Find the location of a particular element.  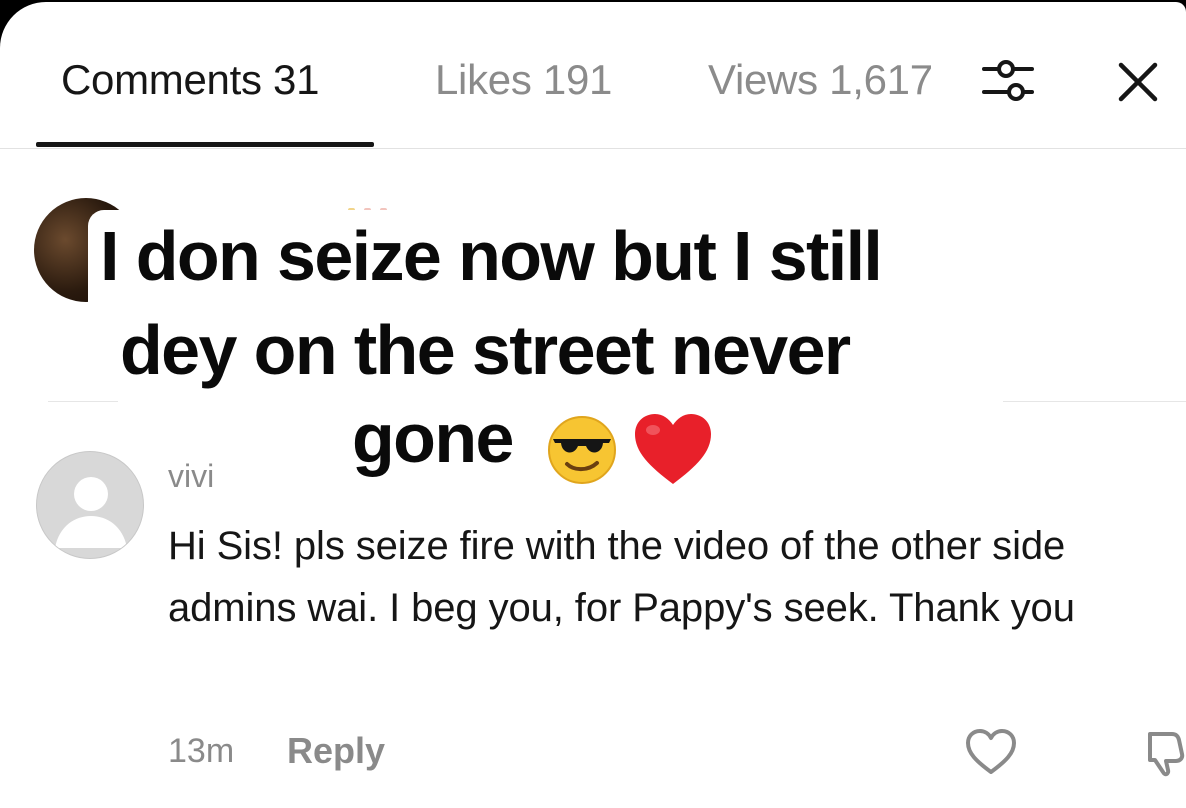

tab-likes: Likes 191 is located at coordinates (523, 80).